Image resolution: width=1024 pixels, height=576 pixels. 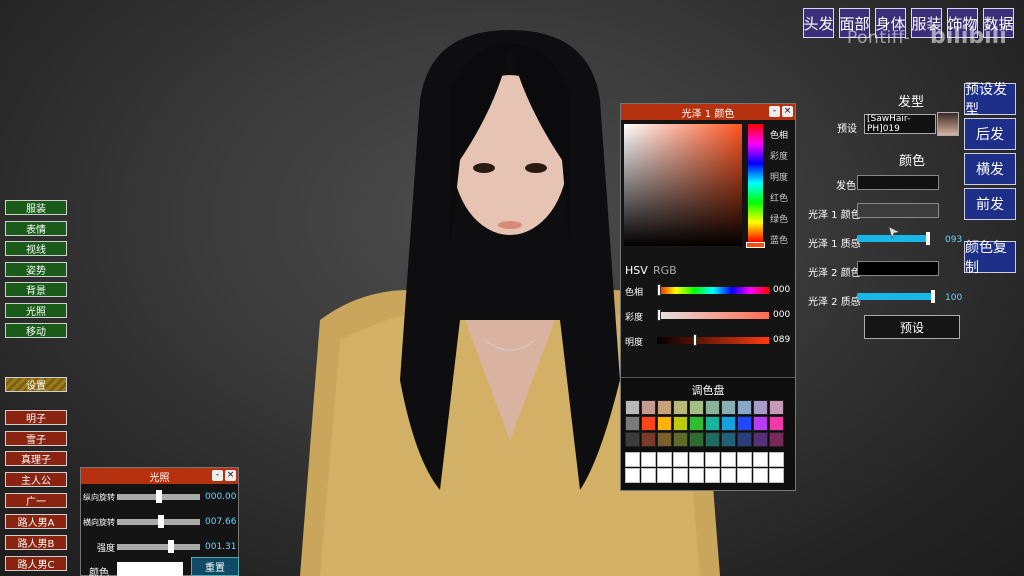 What do you see at coordinates (36, 500) in the screenshot?
I see `character-koichi: 广一` at bounding box center [36, 500].